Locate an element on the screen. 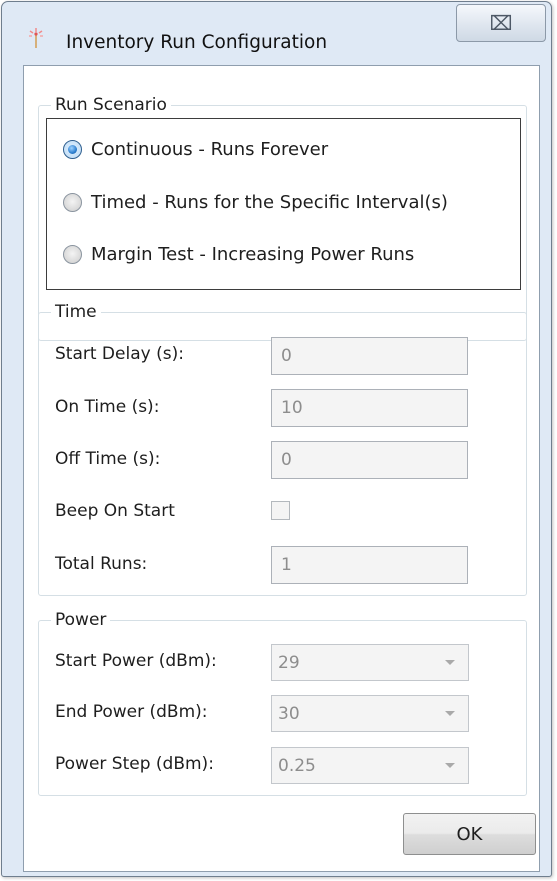 This screenshot has width=557, height=881. end-power-label: End Power (dBm): is located at coordinates (131, 712).